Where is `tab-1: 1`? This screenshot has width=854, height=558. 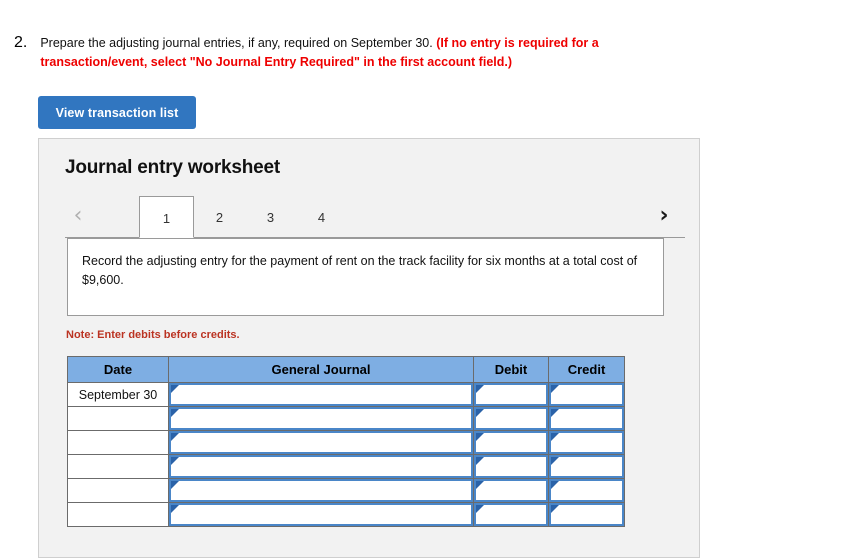
tab-1: 1 is located at coordinates (166, 217).